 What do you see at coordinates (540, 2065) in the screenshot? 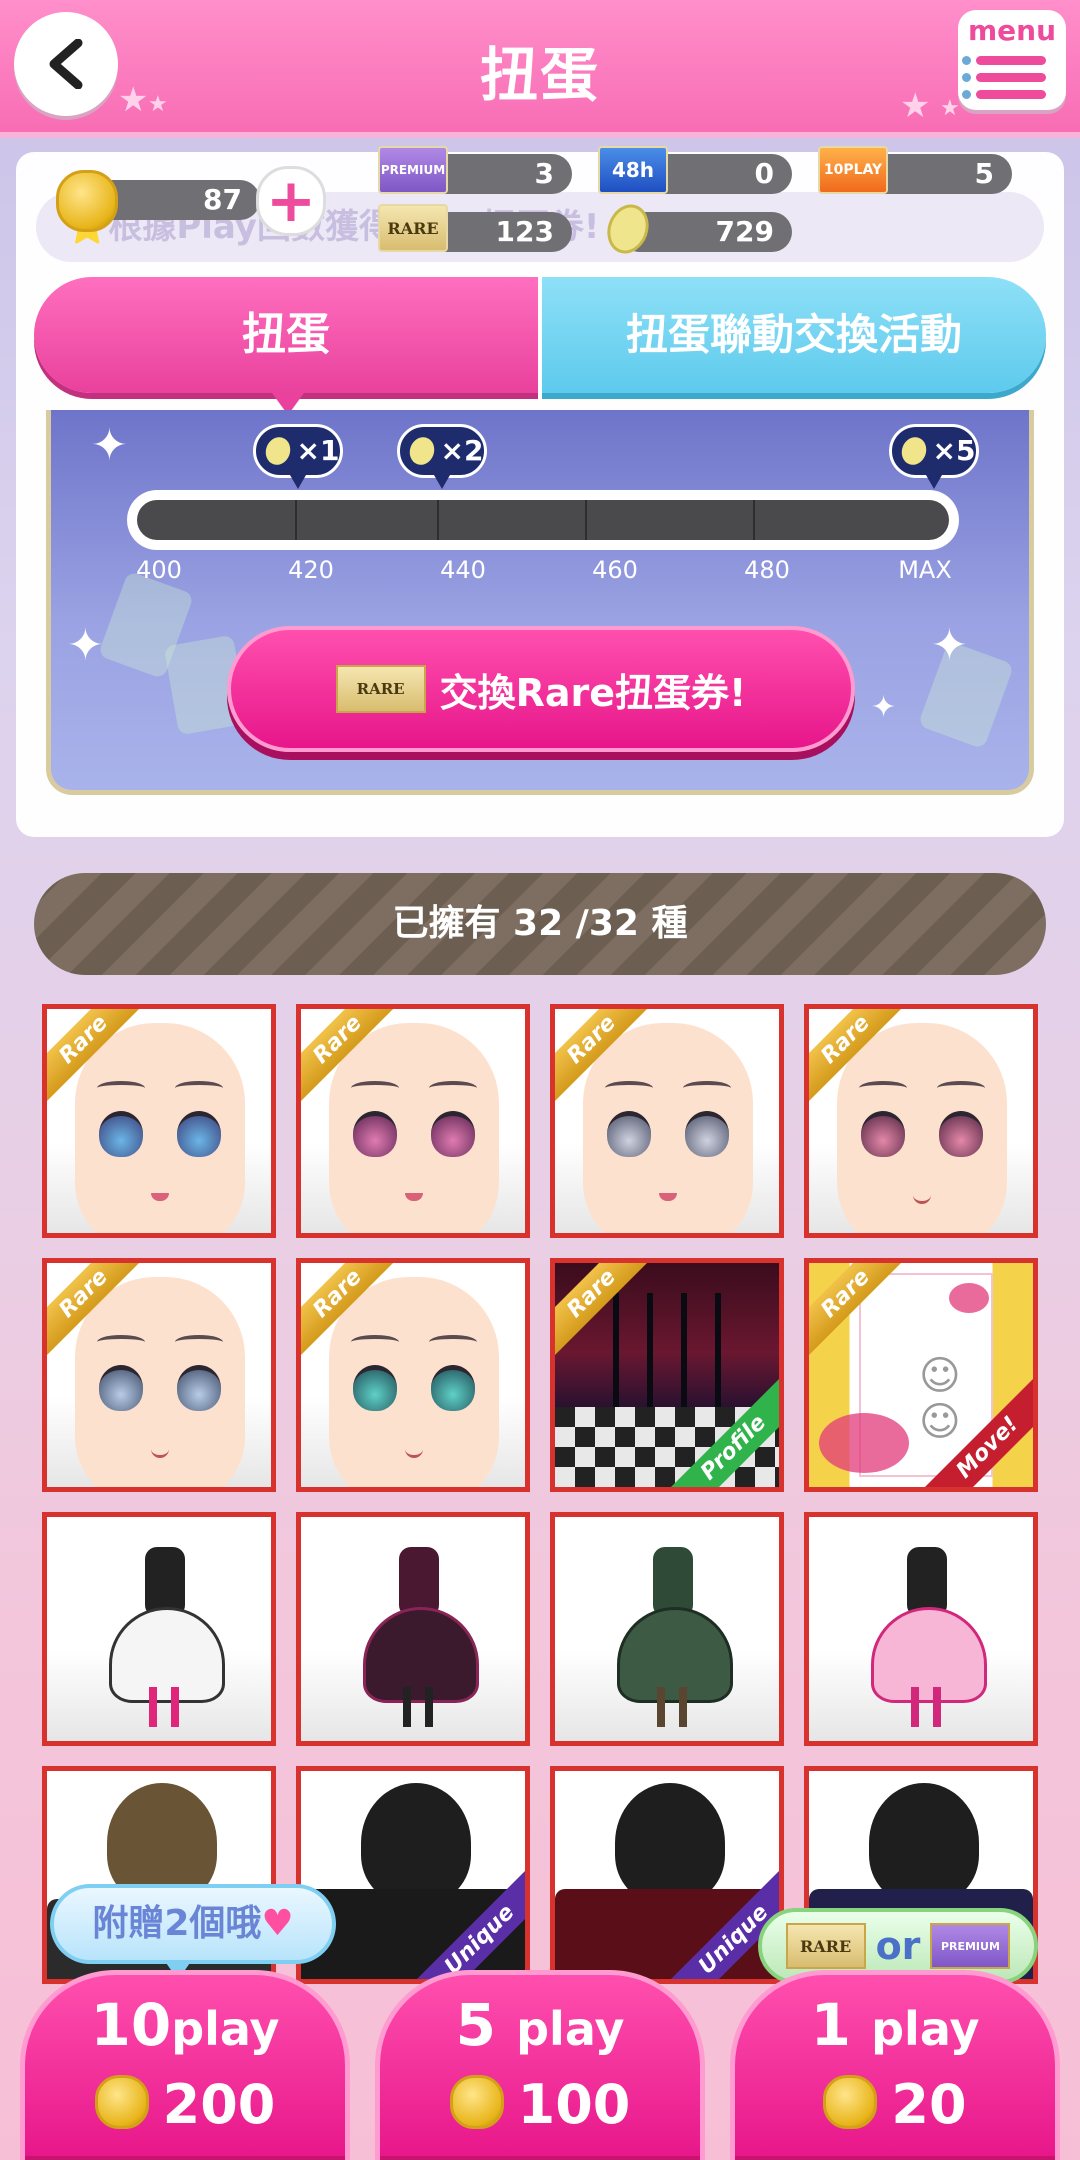
I see `play-5-button: 5 play 100` at bounding box center [540, 2065].